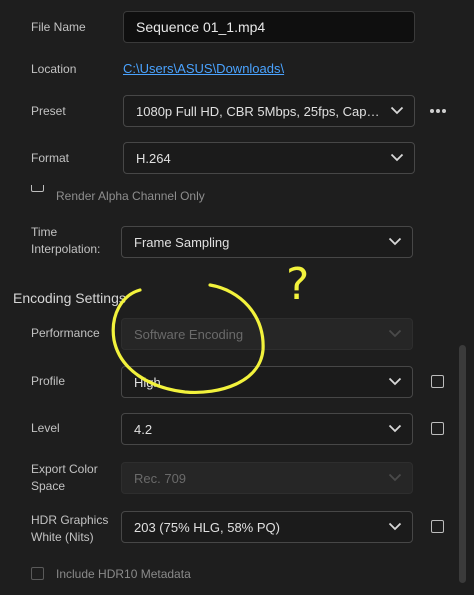 The width and height of the screenshot is (474, 595). Describe the element at coordinates (267, 478) in the screenshot. I see `export-color-space-dropdown: Rec. 709` at that location.